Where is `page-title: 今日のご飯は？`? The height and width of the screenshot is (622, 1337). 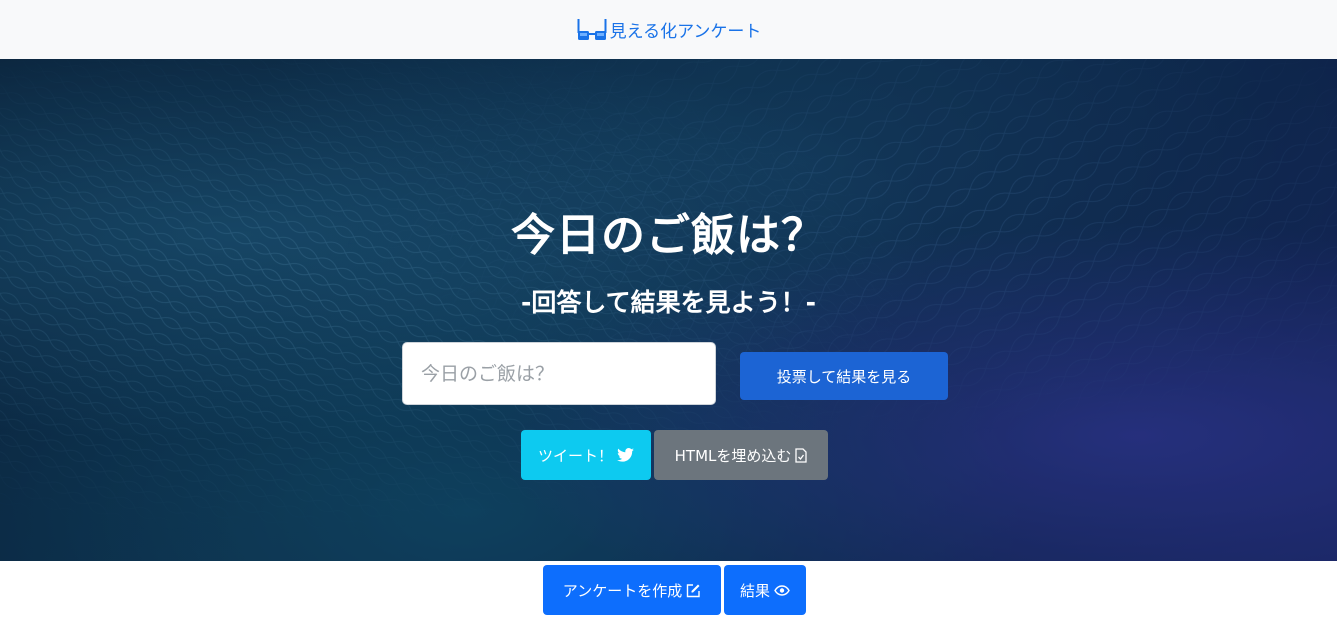
page-title: 今日のご飯は？ is located at coordinates (668, 235).